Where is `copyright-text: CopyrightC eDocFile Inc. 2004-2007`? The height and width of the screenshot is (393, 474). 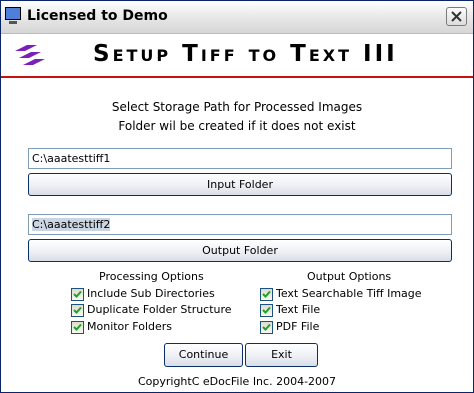
copyright-text: CopyrightC eDocFile Inc. 2004-2007 is located at coordinates (237, 381).